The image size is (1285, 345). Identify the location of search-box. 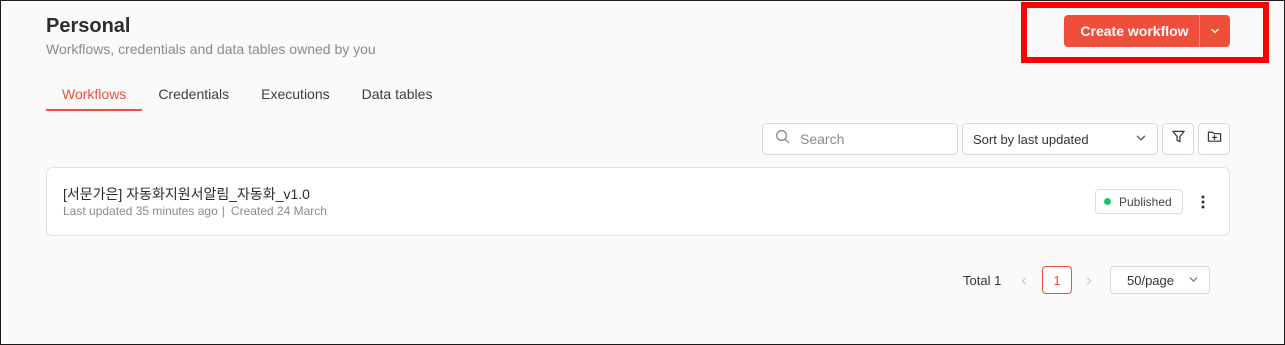
(860, 139).